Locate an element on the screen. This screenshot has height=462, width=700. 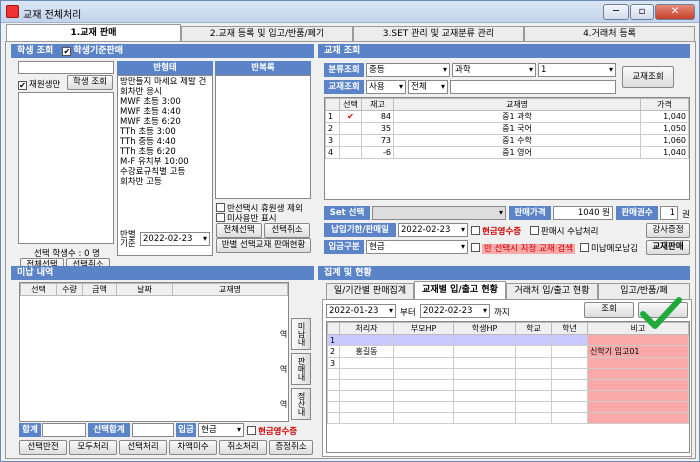
textbook-search-button: 교재조회 is located at coordinates (648, 77).